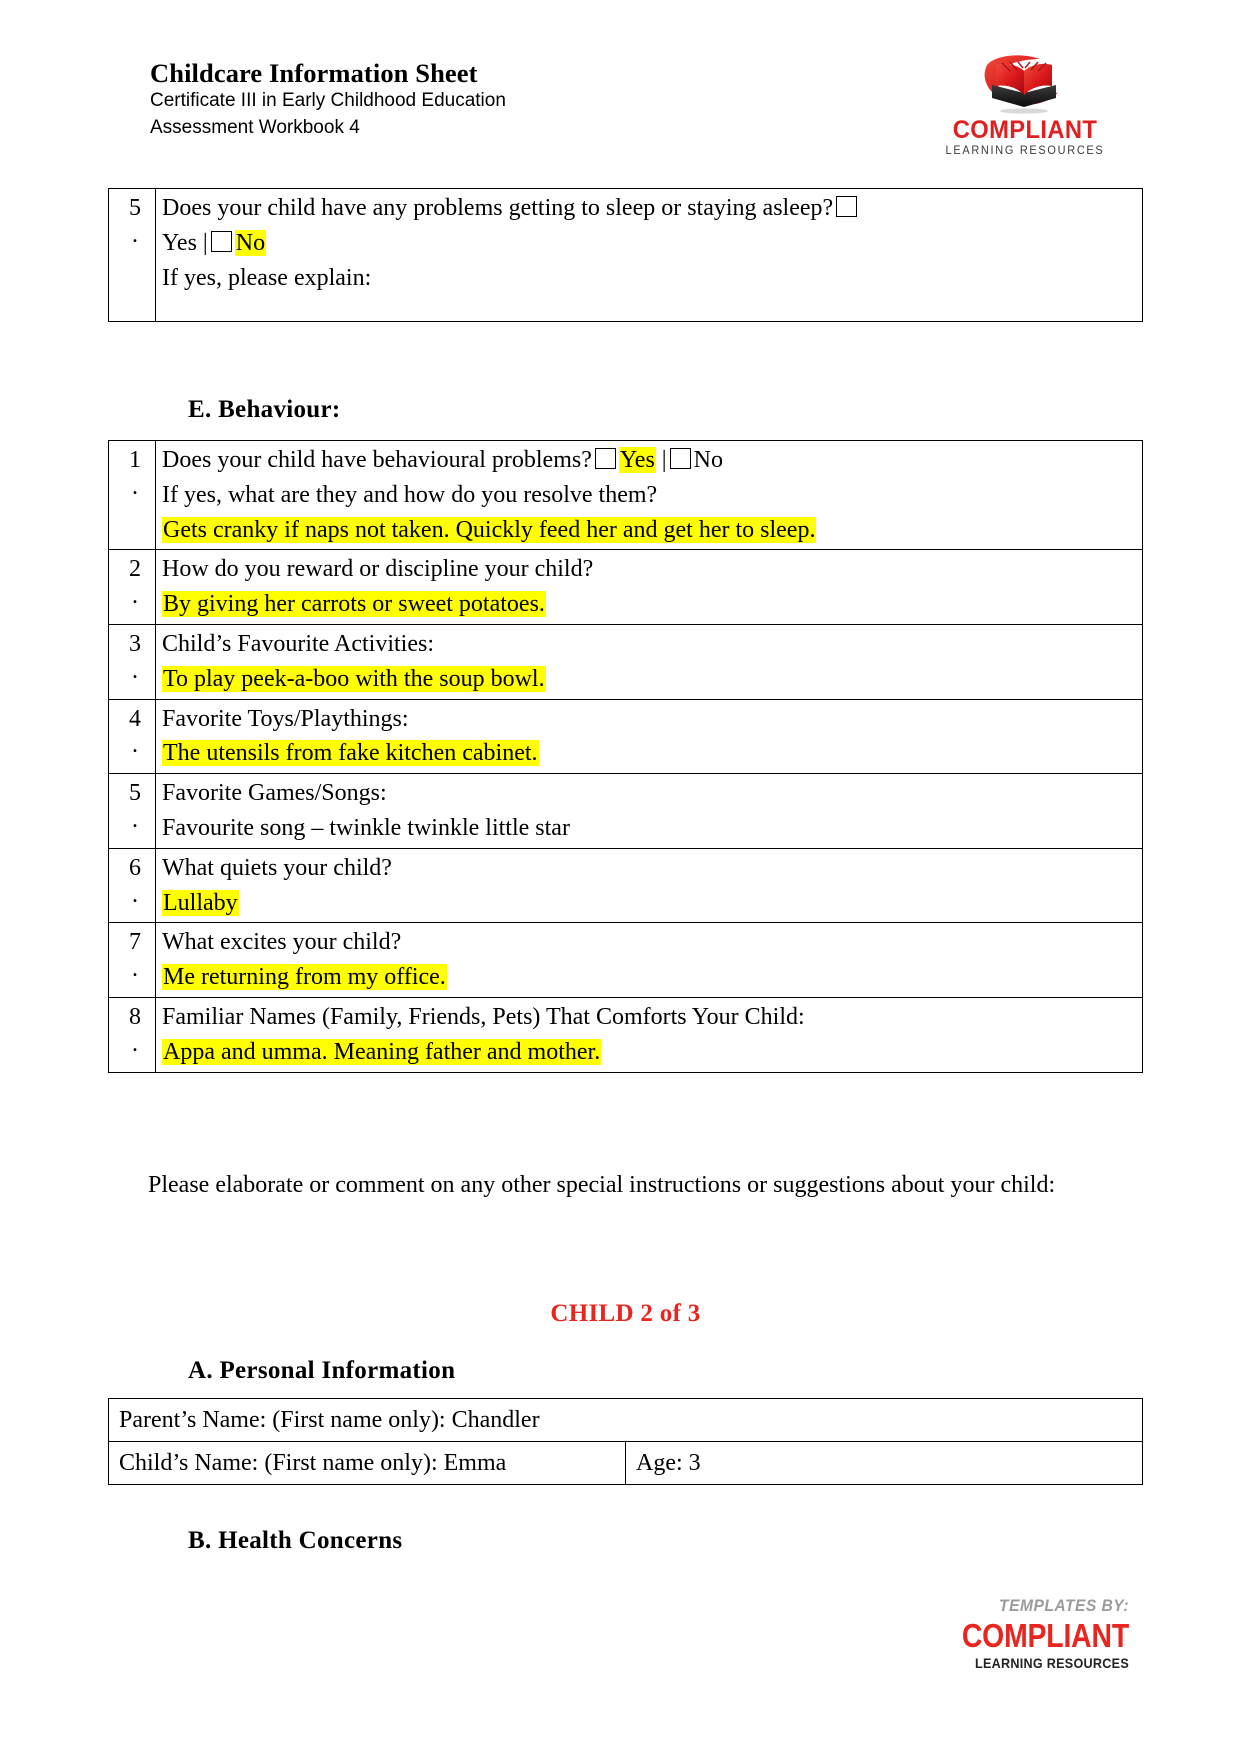 This screenshot has width=1241, height=1754. Describe the element at coordinates (367, 1463) in the screenshot. I see `child-name-cell: Child’s Name: (First name only): Emma` at that location.